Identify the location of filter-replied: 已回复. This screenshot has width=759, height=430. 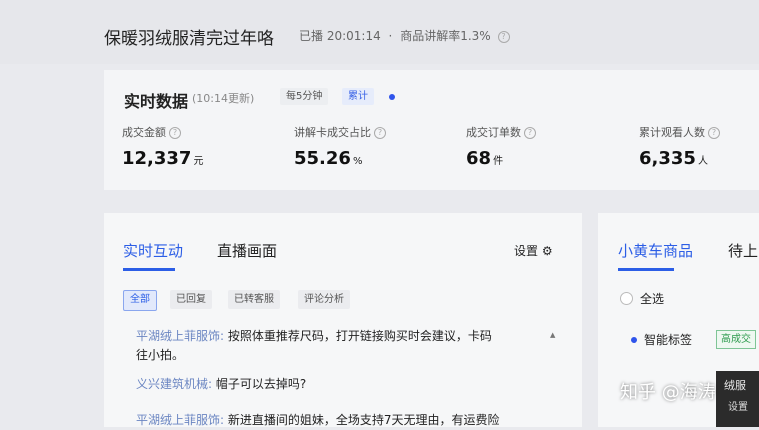
(191, 299).